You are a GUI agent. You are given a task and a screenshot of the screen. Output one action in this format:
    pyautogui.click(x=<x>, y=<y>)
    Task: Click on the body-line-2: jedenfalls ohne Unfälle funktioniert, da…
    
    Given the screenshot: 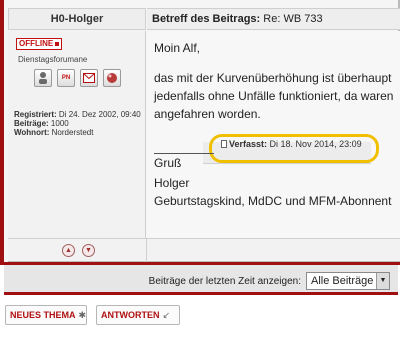 What is the action you would take?
    pyautogui.click(x=274, y=96)
    